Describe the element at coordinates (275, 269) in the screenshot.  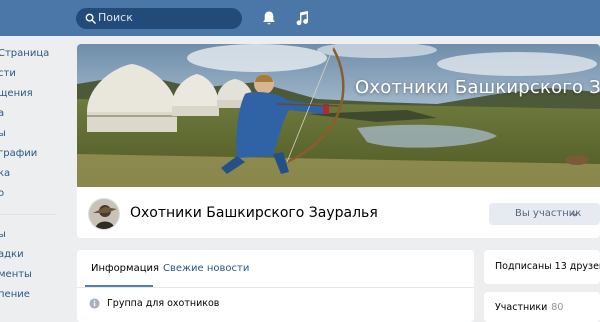
I see `tab-bar: Информация Свежие новости` at that location.